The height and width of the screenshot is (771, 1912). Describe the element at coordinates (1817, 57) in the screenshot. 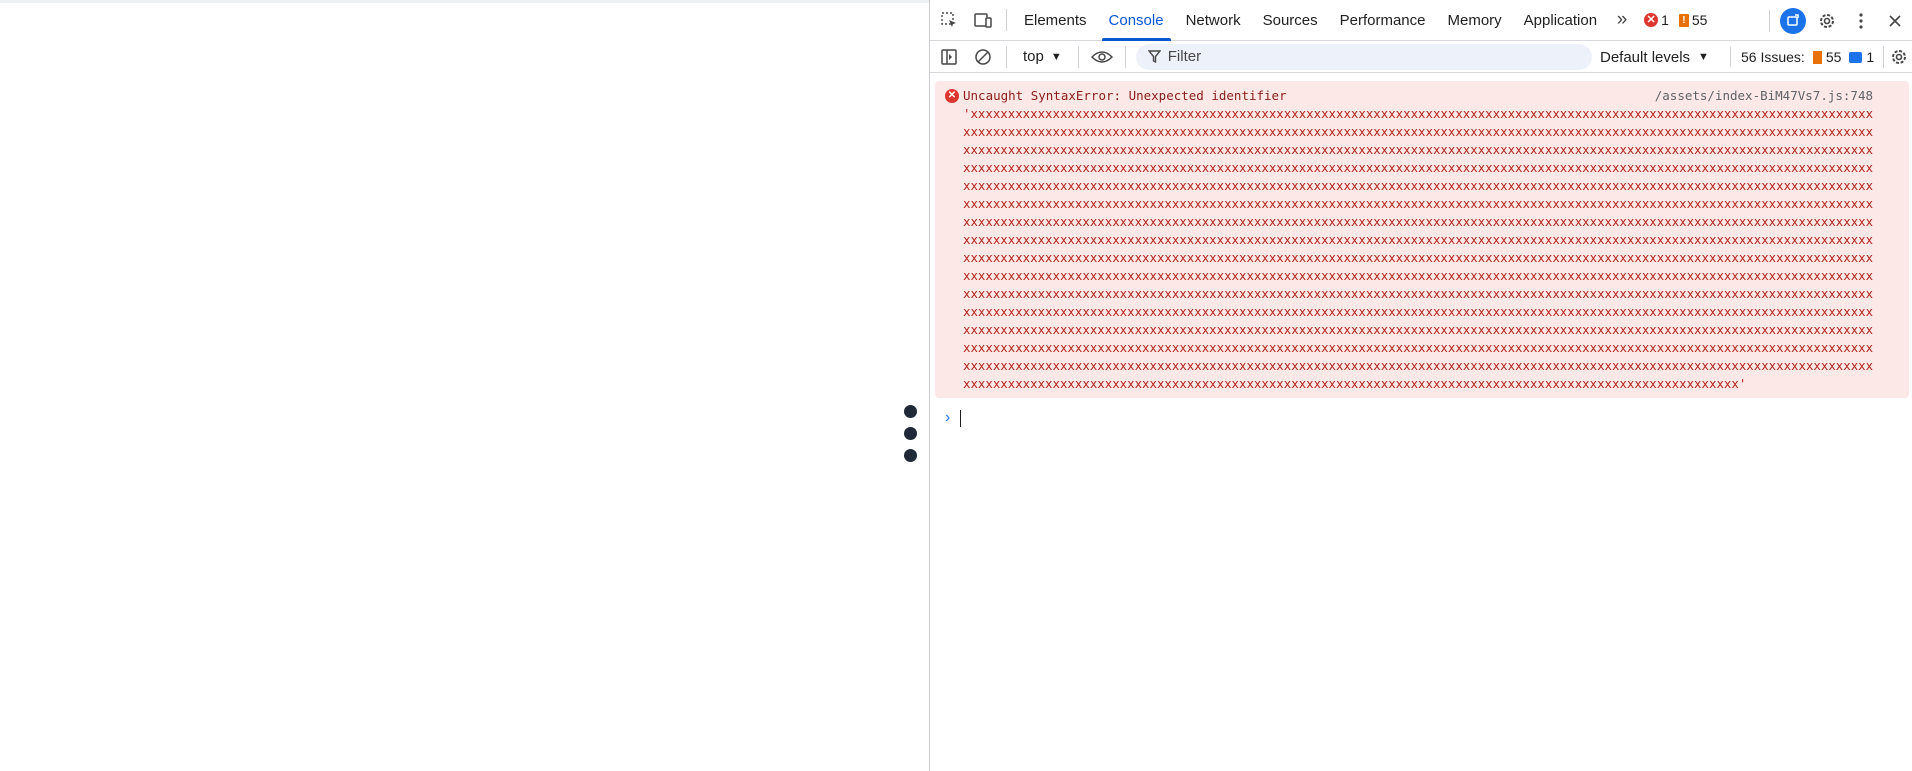

I see `issue-warning-icon` at that location.